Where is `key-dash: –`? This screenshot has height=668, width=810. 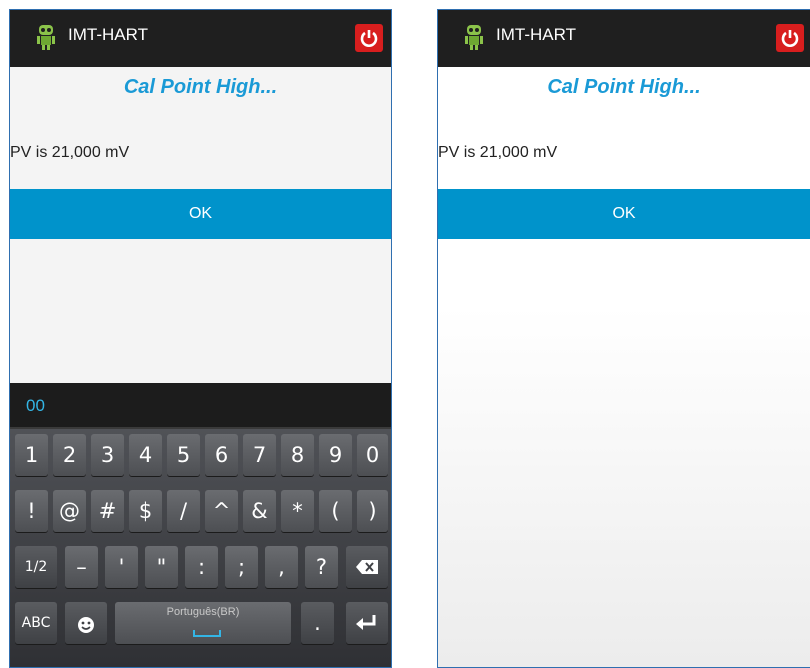 key-dash: – is located at coordinates (81, 567).